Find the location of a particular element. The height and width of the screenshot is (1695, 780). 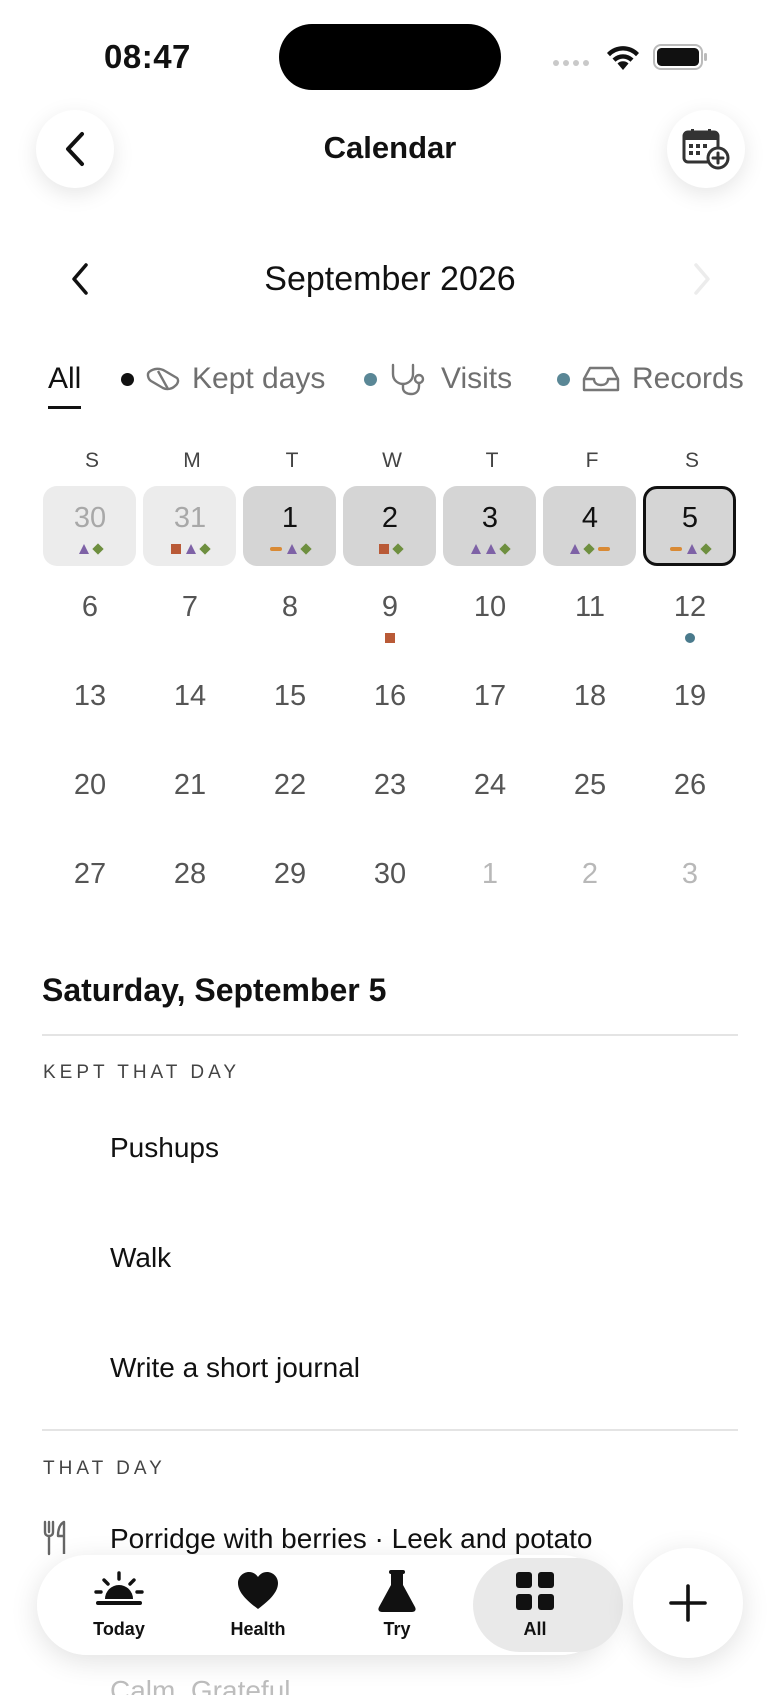

calendar-day: 22 is located at coordinates (292, 797).